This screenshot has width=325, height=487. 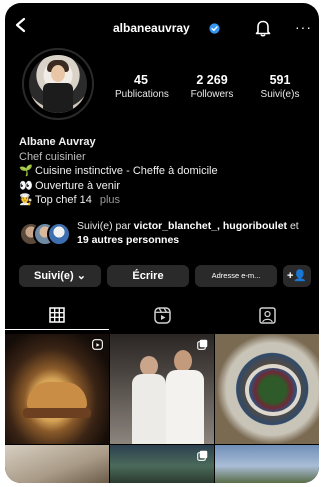 I want to click on tagged-icon, so click(x=267, y=315).